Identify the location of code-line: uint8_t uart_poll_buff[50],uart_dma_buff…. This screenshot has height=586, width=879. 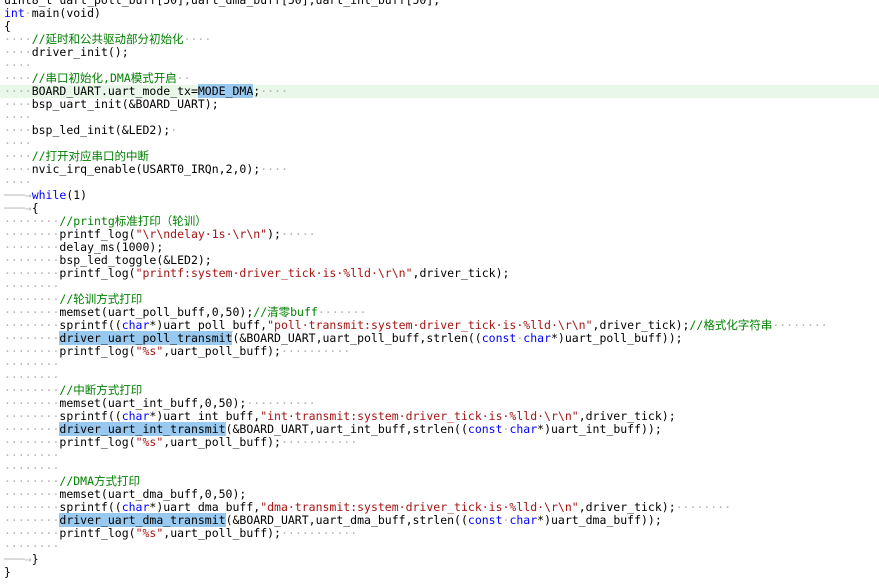
(439, 3).